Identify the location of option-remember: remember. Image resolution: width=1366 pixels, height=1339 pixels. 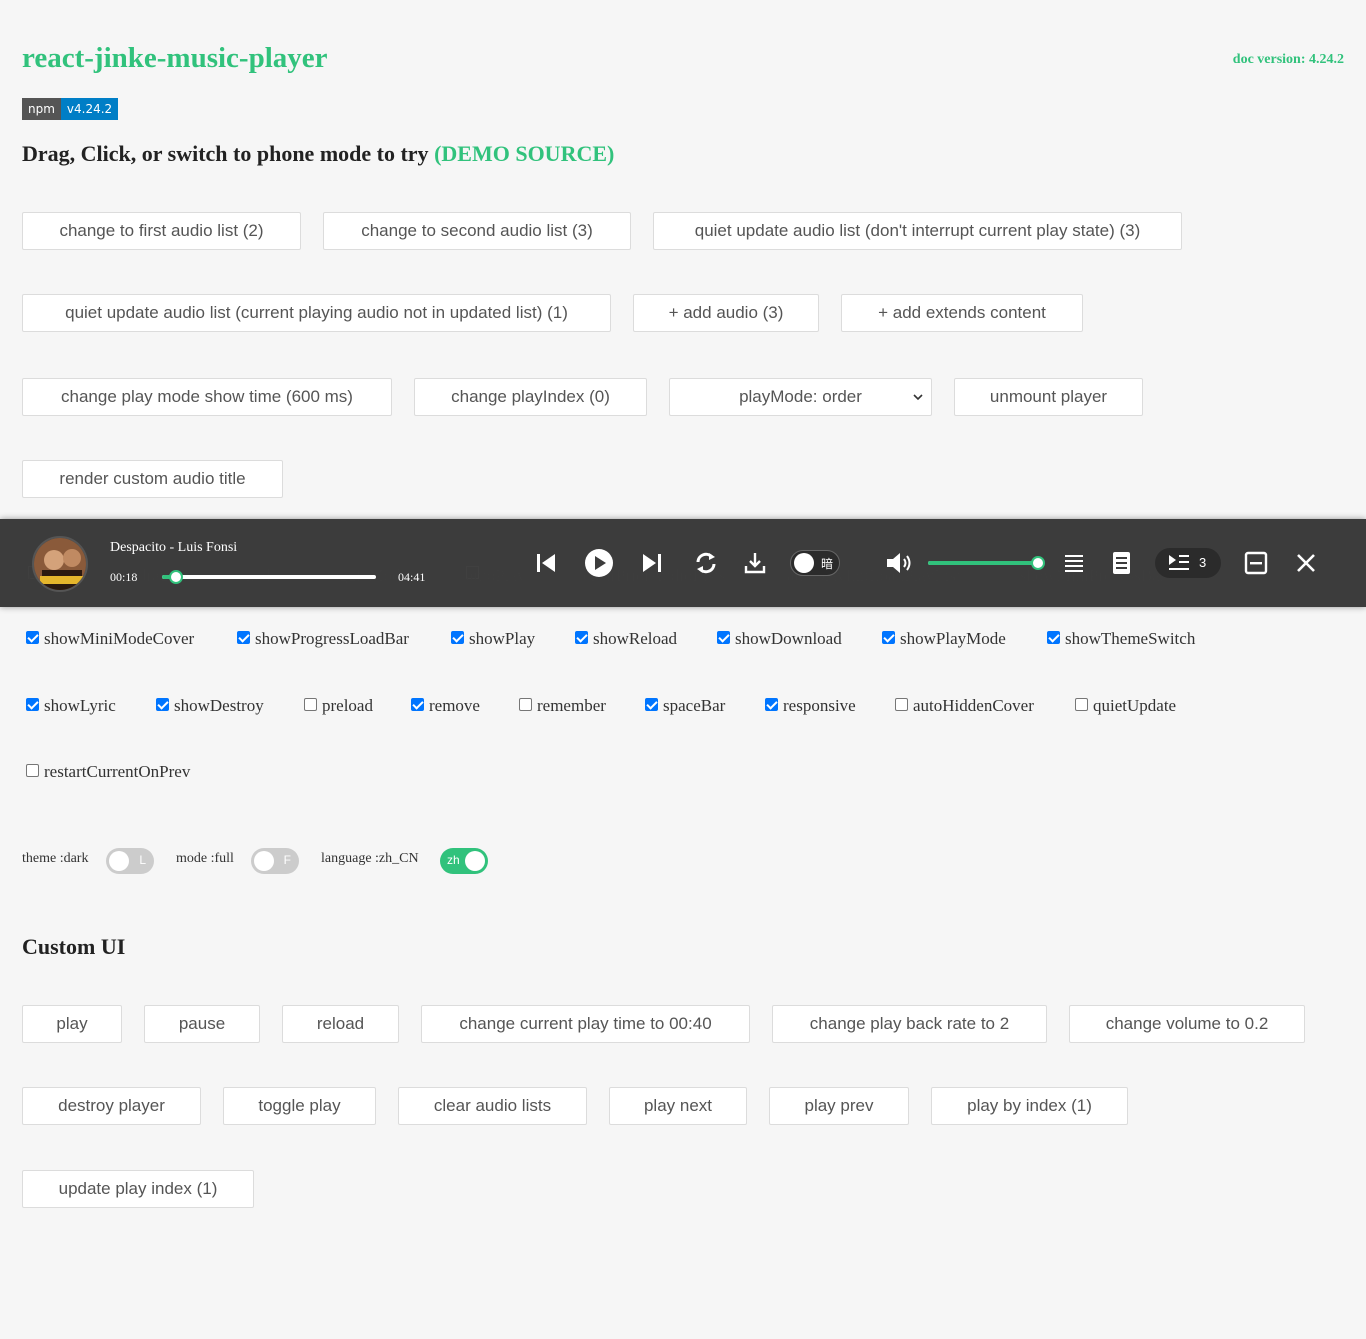
(562, 706).